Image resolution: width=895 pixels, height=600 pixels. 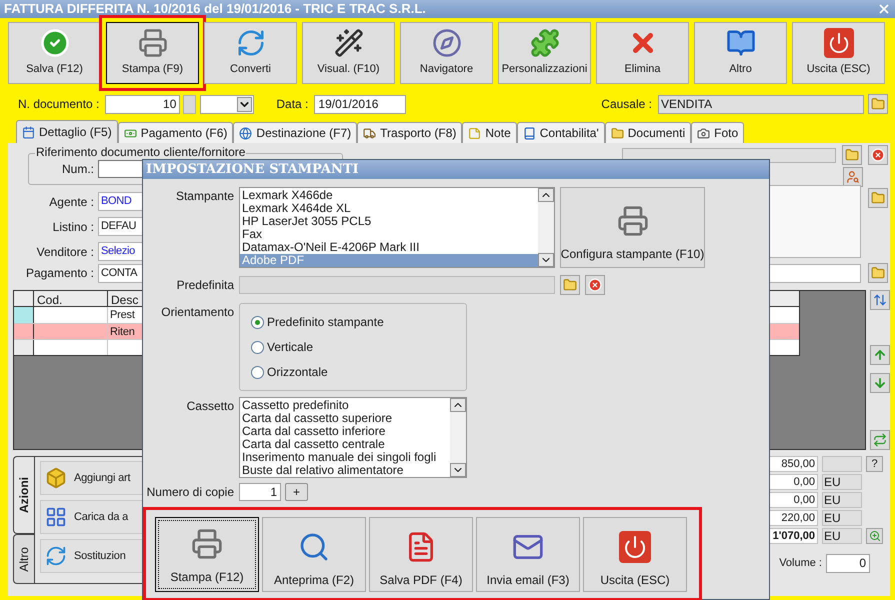 What do you see at coordinates (190, 492) in the screenshot?
I see `field-label: Numero di copie` at bounding box center [190, 492].